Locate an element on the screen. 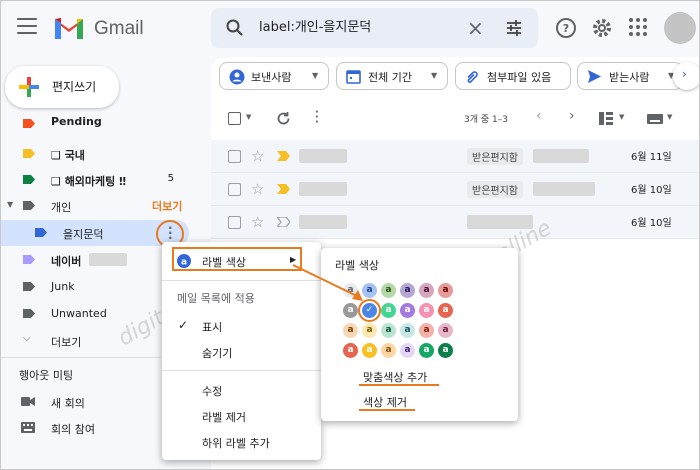 This screenshot has height=470, width=700. next-filters-button: › is located at coordinates (686, 76).